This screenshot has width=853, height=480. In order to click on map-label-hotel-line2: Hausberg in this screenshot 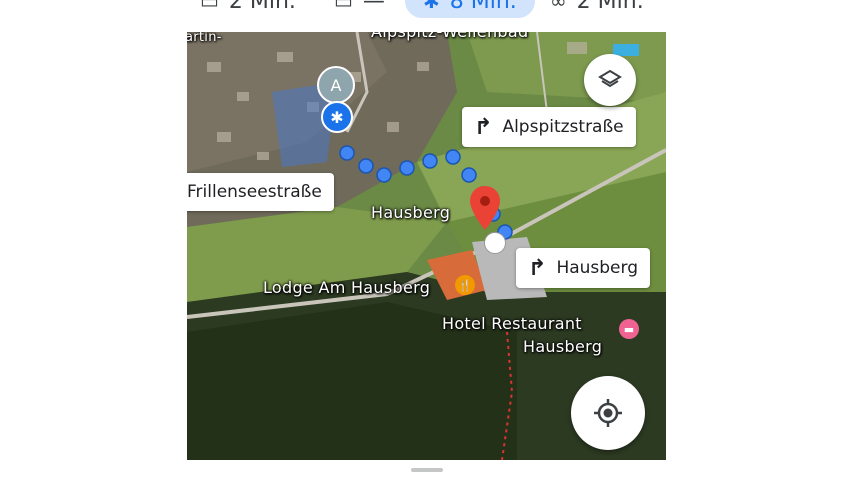, I will do `click(562, 346)`.